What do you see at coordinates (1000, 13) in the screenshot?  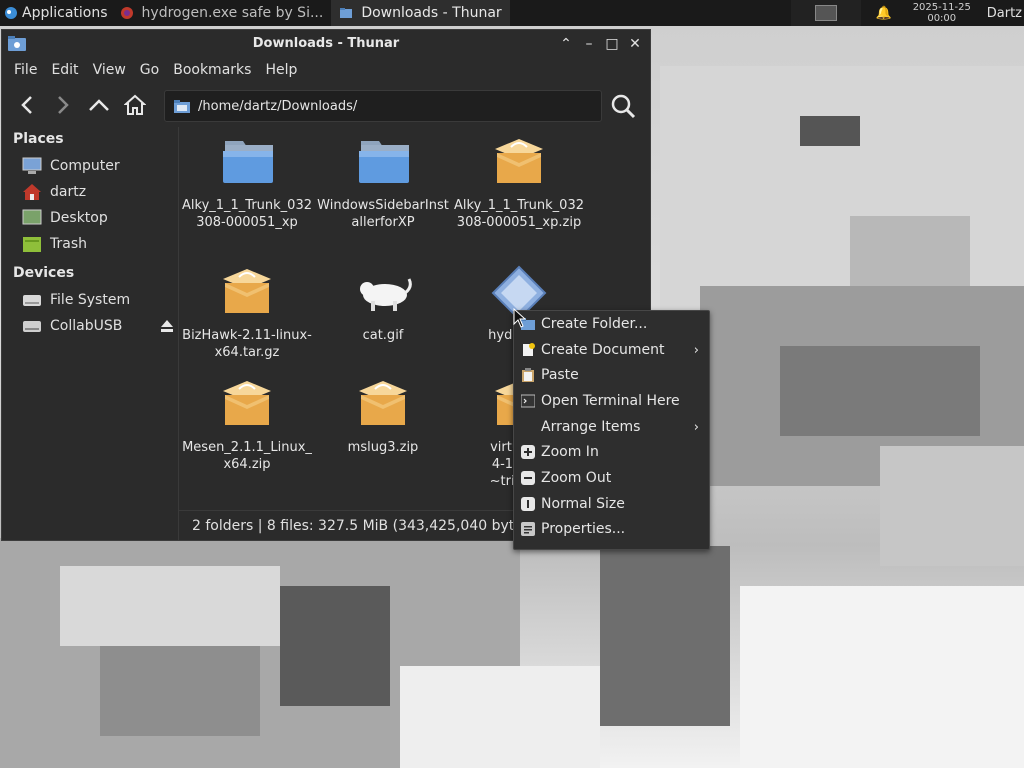 I see `user-menu: Dartz` at bounding box center [1000, 13].